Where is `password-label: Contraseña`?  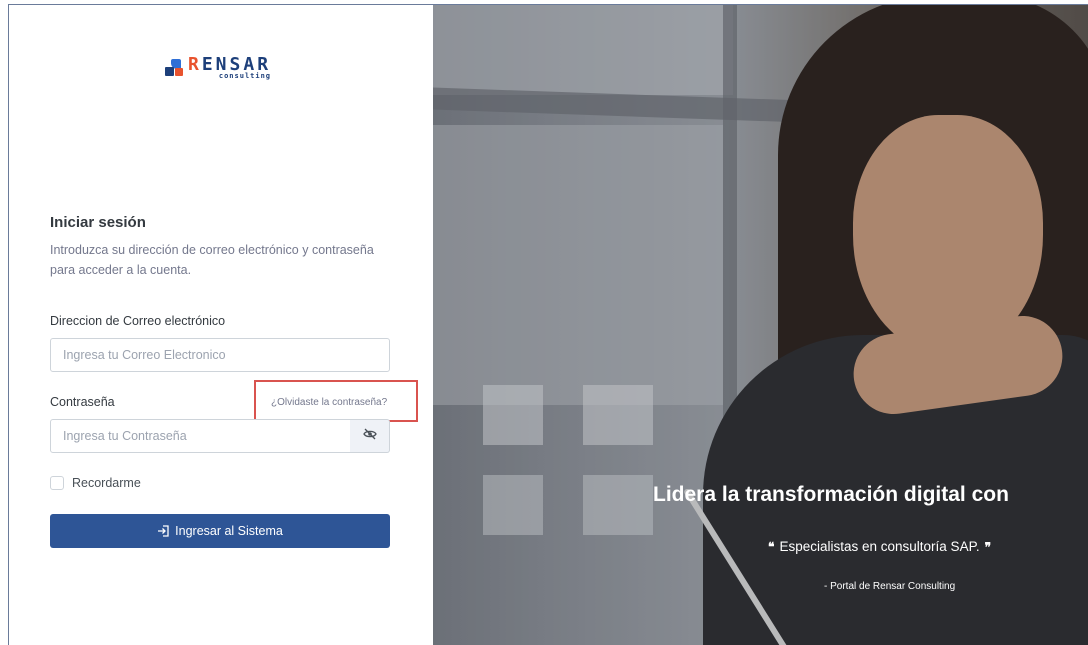
password-label: Contraseña is located at coordinates (82, 402).